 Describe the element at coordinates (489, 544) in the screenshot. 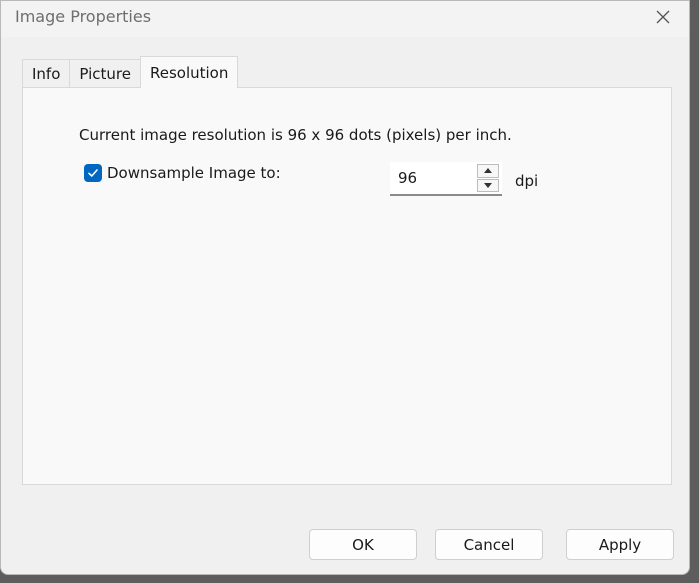

I see `cancel-button: Cancel` at that location.